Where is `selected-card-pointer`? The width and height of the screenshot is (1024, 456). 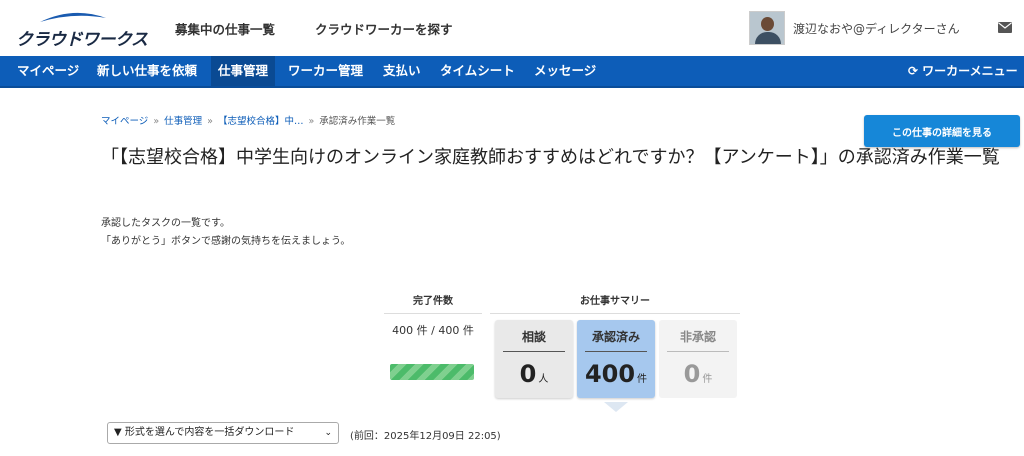 selected-card-pointer is located at coordinates (616, 407).